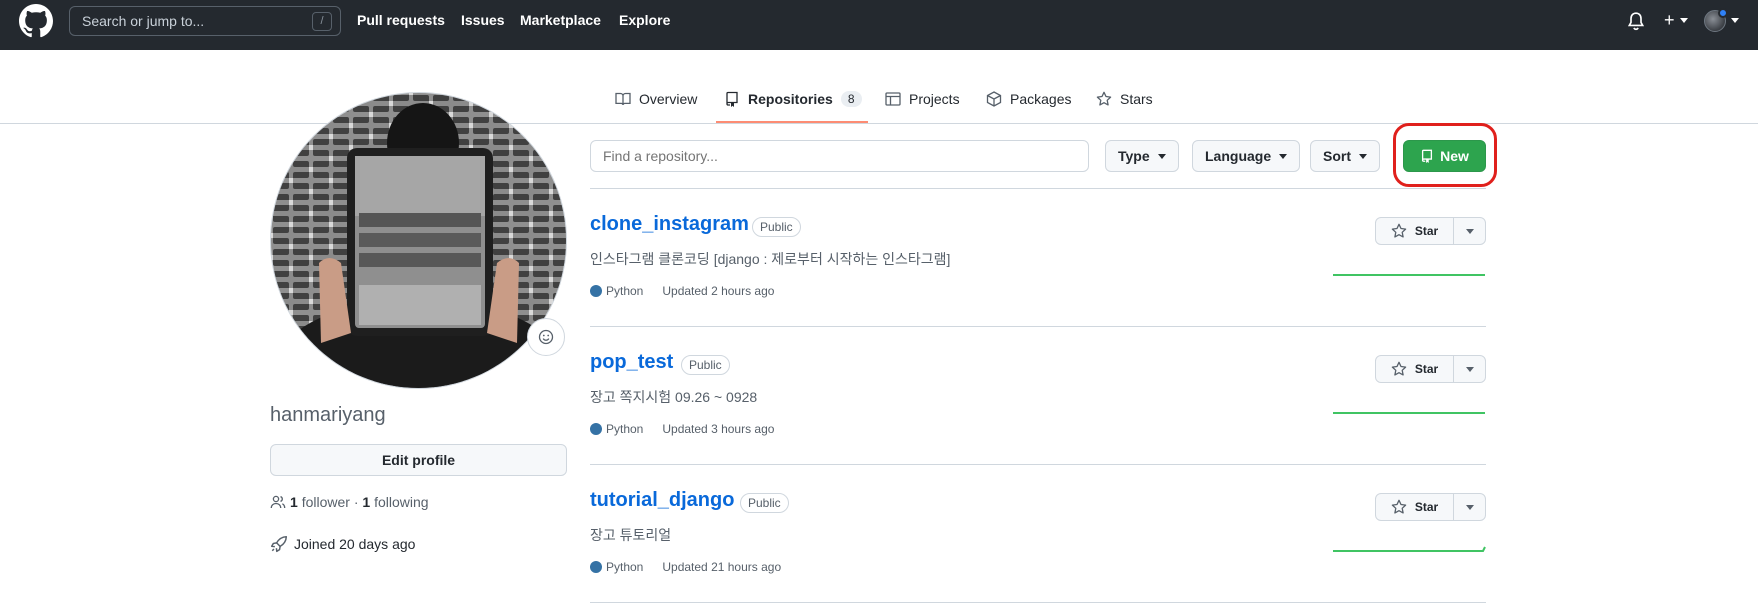  Describe the element at coordinates (732, 99) in the screenshot. I see `repo-icon` at that location.